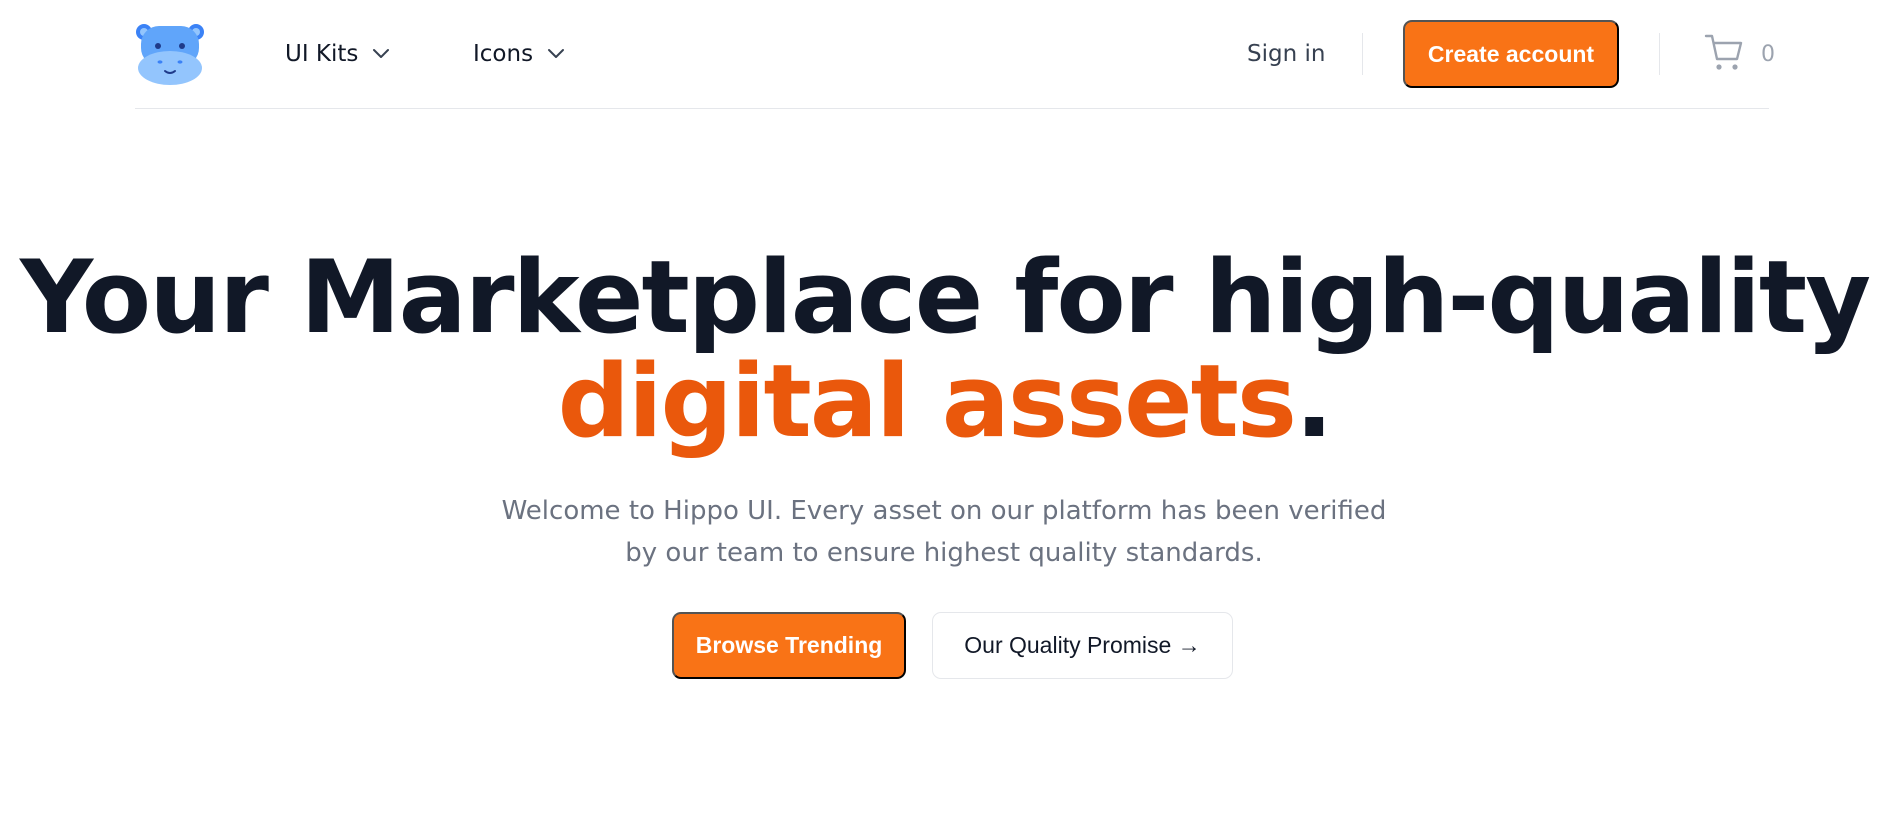 The width and height of the screenshot is (1889, 820). What do you see at coordinates (1082, 645) in the screenshot?
I see `quality-promise-button: Our Quality Promise →` at bounding box center [1082, 645].